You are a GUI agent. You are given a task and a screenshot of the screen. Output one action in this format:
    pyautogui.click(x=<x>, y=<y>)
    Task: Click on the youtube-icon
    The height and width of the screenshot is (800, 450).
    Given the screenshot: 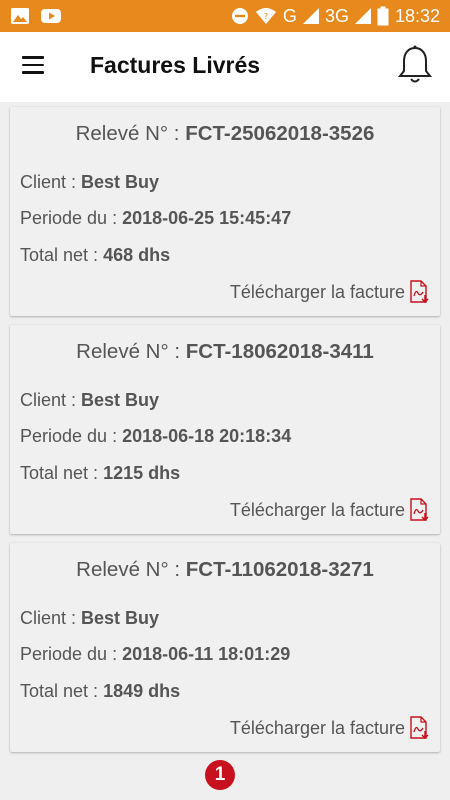 What is the action you would take?
    pyautogui.click(x=51, y=16)
    